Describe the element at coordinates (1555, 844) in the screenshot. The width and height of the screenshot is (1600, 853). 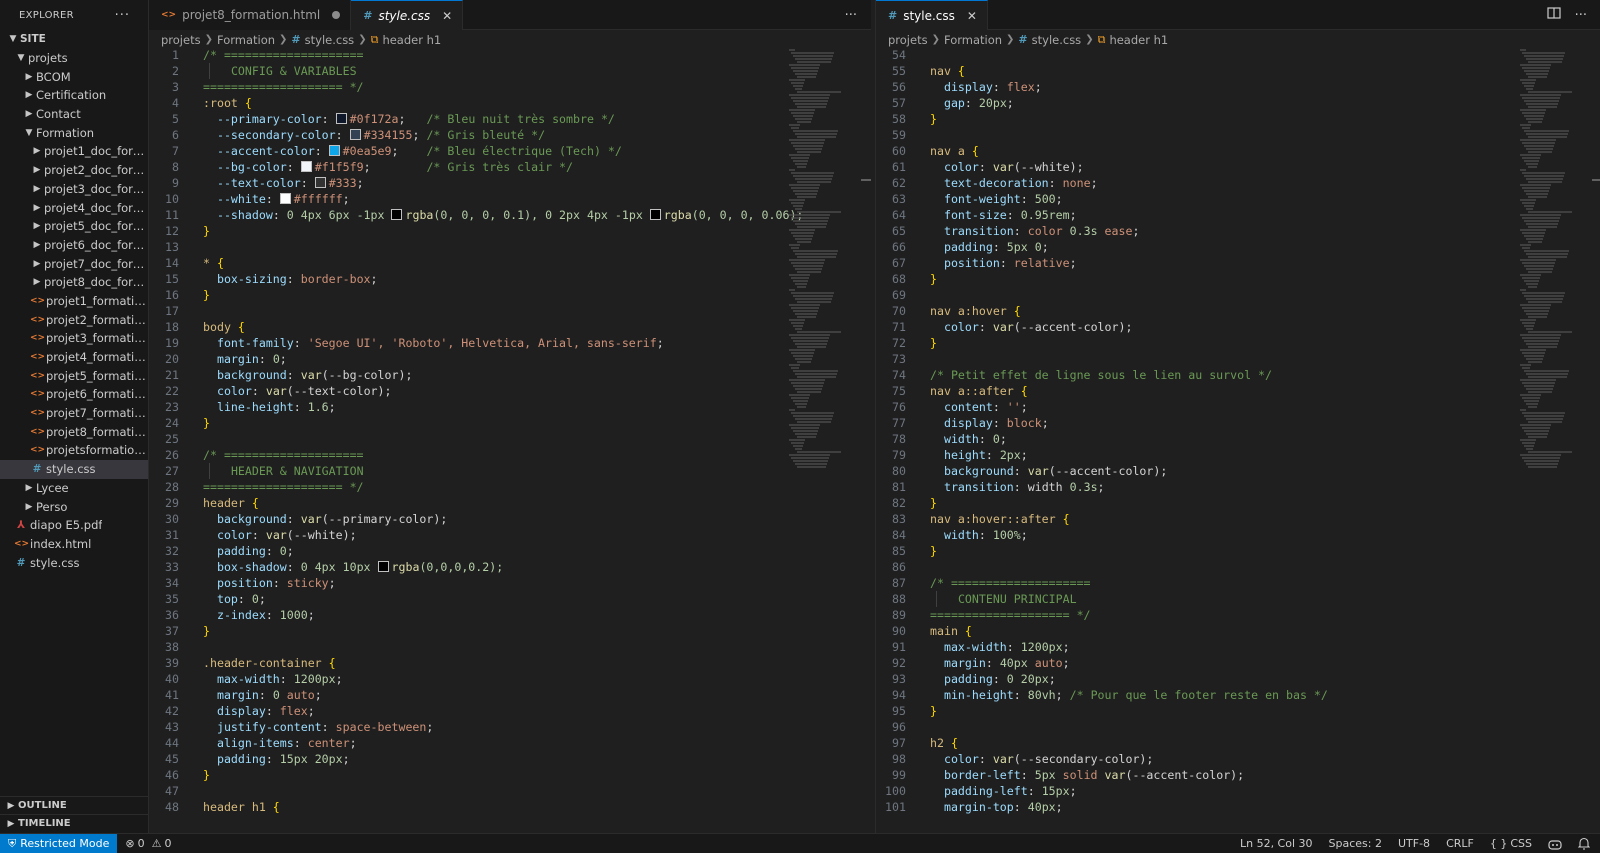
I see `copilot-icon` at that location.